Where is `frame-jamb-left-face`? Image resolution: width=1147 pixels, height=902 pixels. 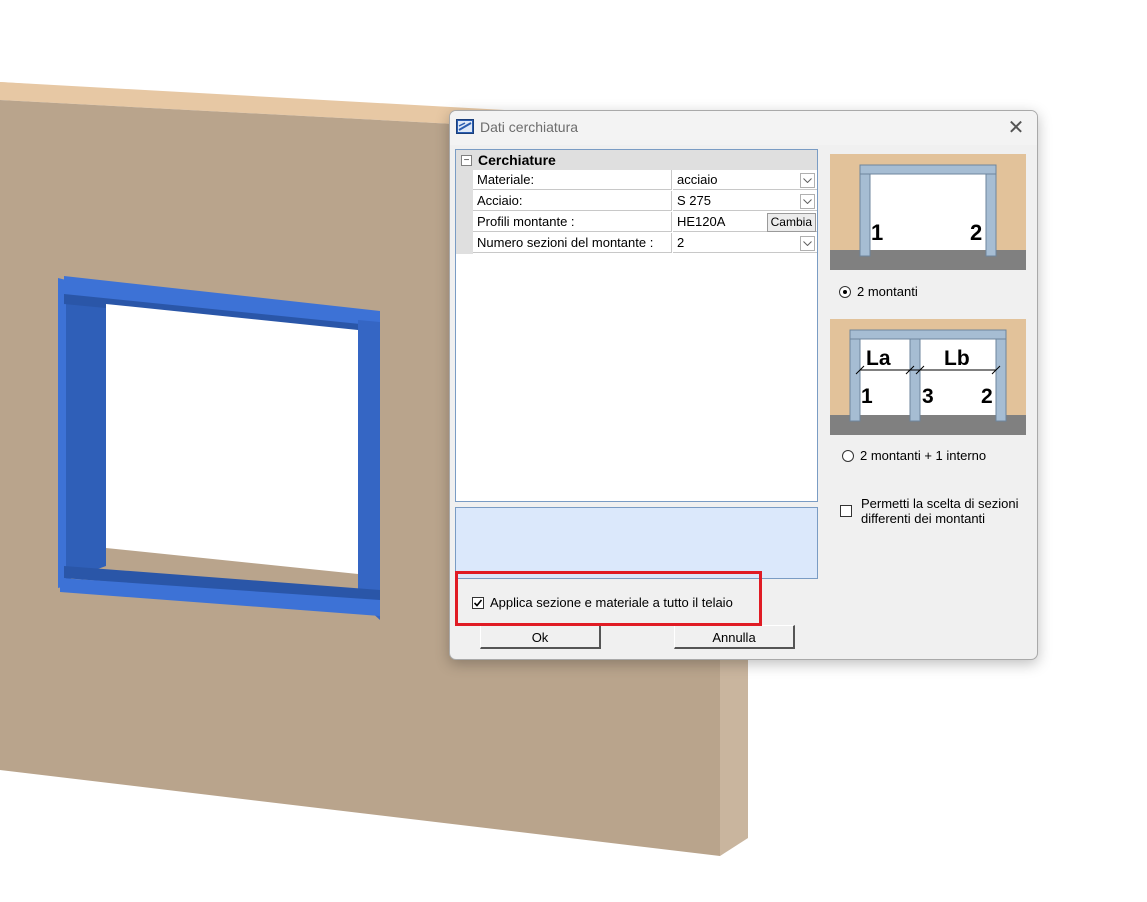 frame-jamb-left-face is located at coordinates (62, 433).